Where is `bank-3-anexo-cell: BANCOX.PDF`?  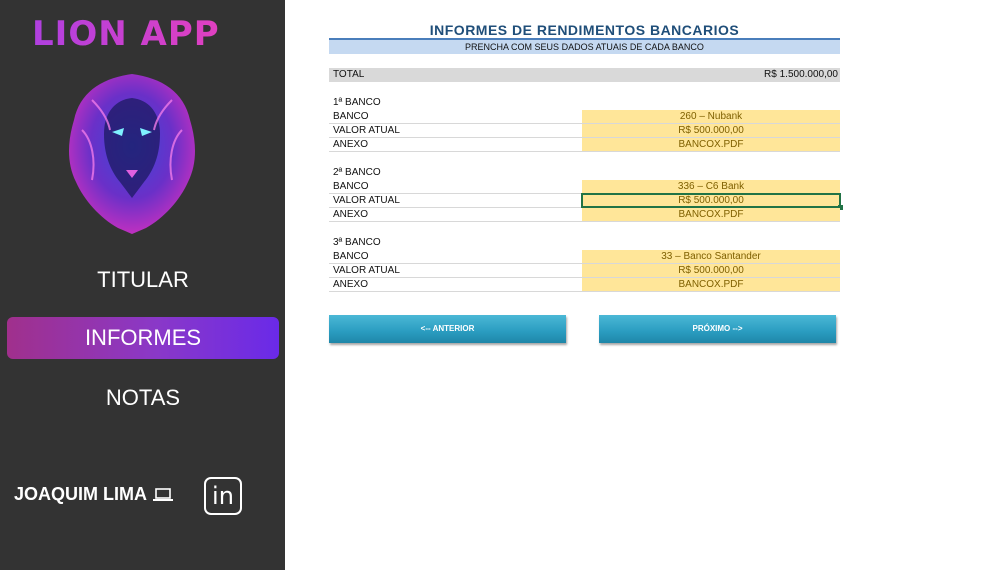
bank-3-anexo-cell: BANCOX.PDF is located at coordinates (711, 284).